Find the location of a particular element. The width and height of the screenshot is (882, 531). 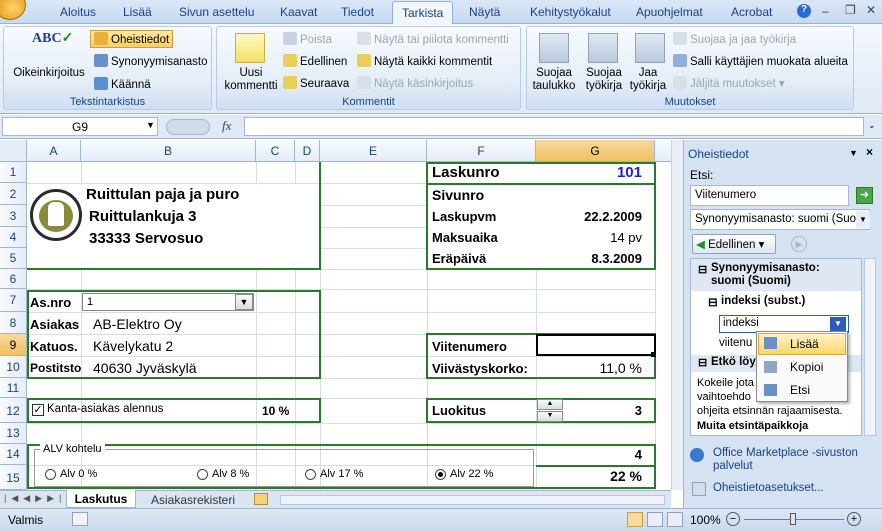

row-header-15: 15 is located at coordinates (13, 477).